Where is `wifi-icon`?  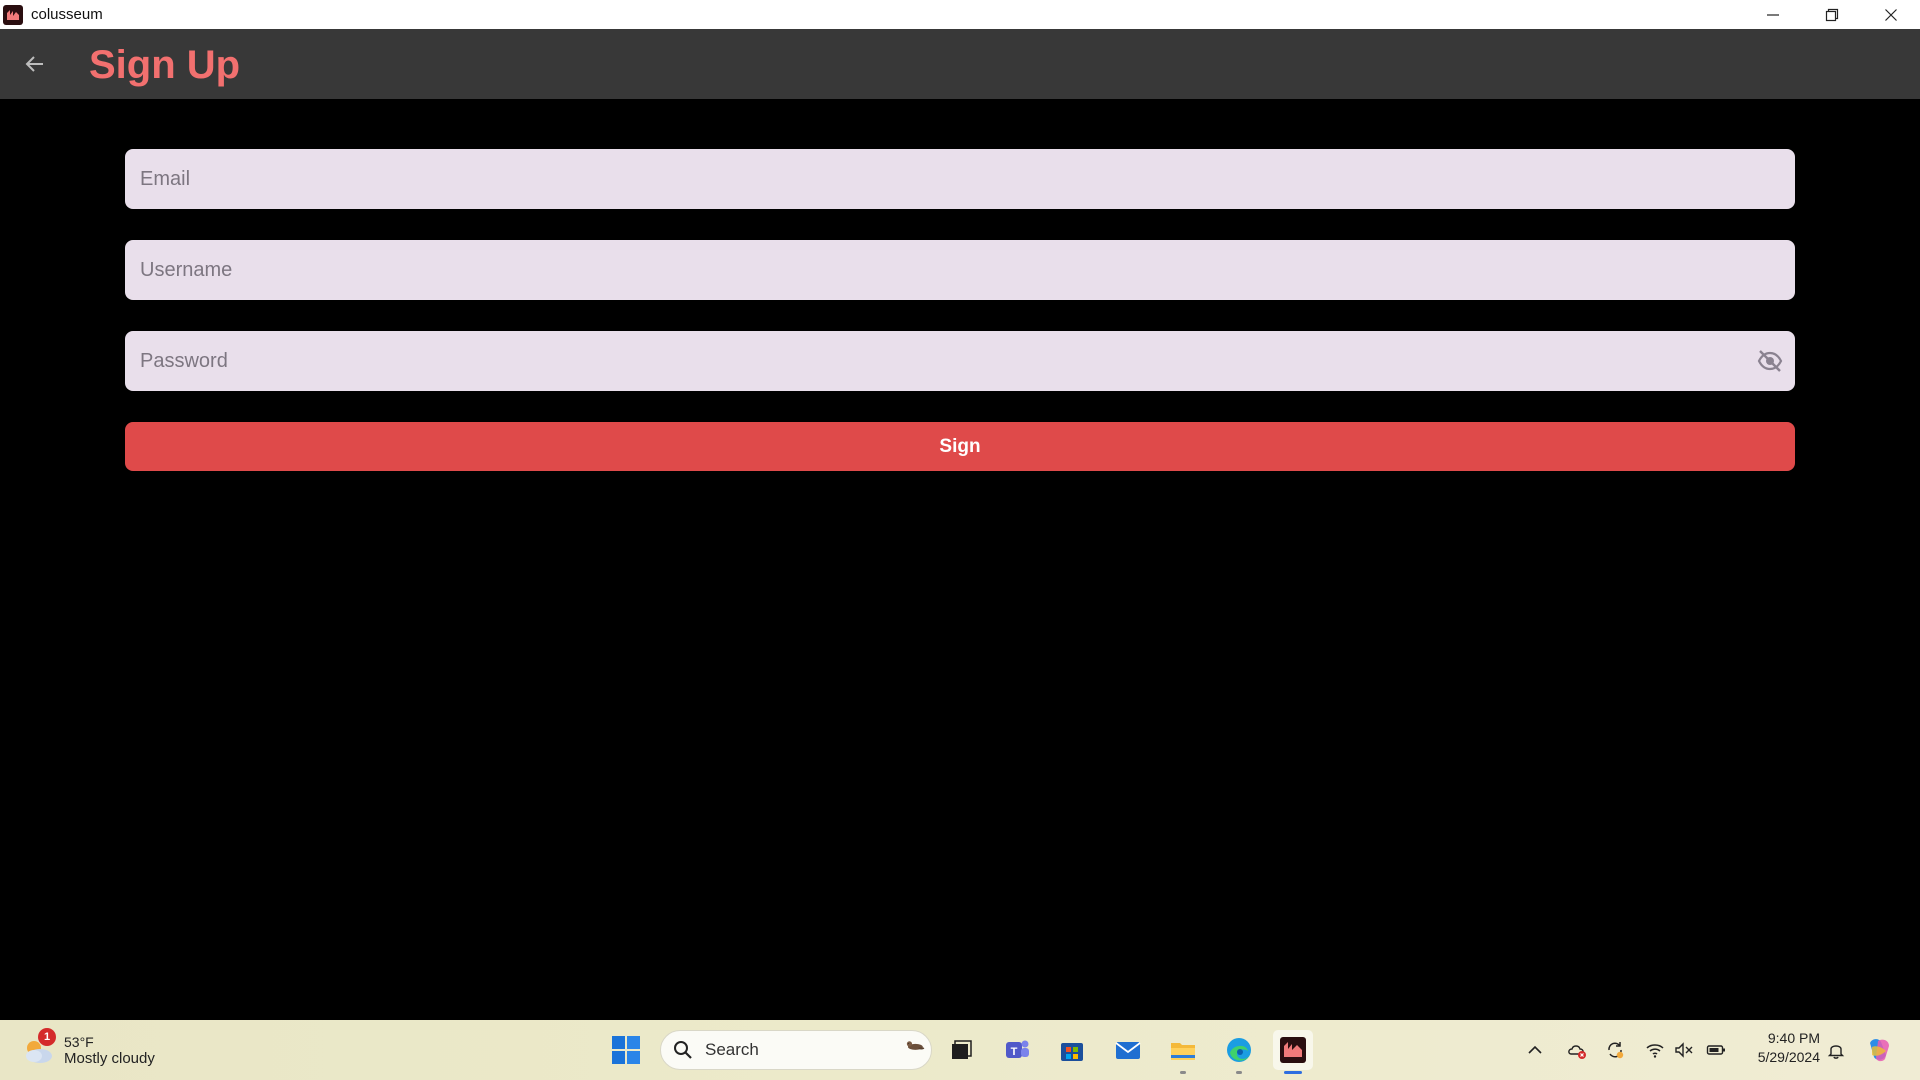
wifi-icon is located at coordinates (1655, 1051).